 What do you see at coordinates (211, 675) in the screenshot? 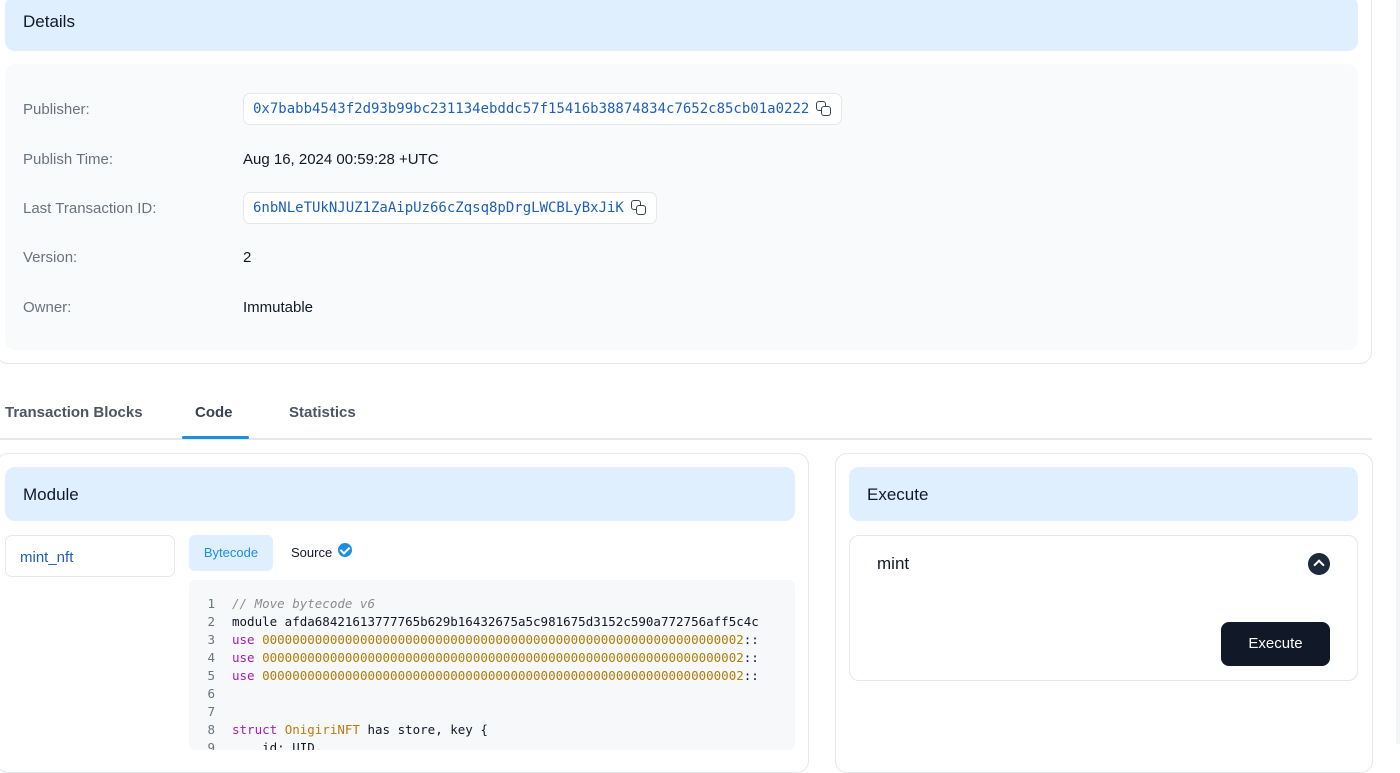
I see `line-number: 5` at bounding box center [211, 675].